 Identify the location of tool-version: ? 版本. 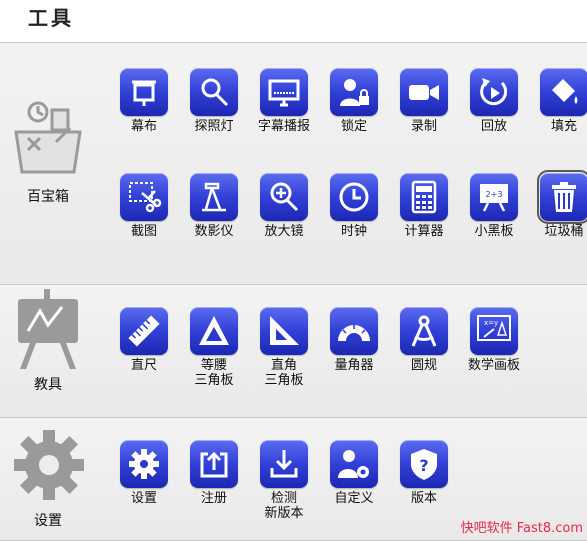
(424, 473).